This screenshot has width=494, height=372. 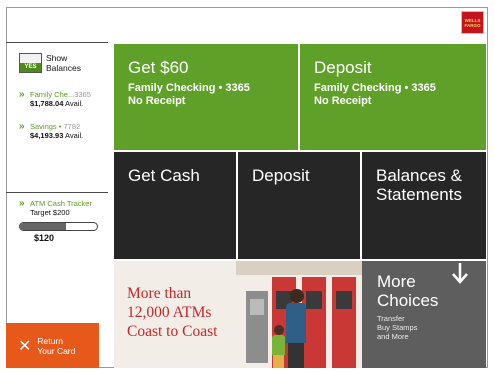 I want to click on sidebar-divider-middle, so click(x=57, y=192).